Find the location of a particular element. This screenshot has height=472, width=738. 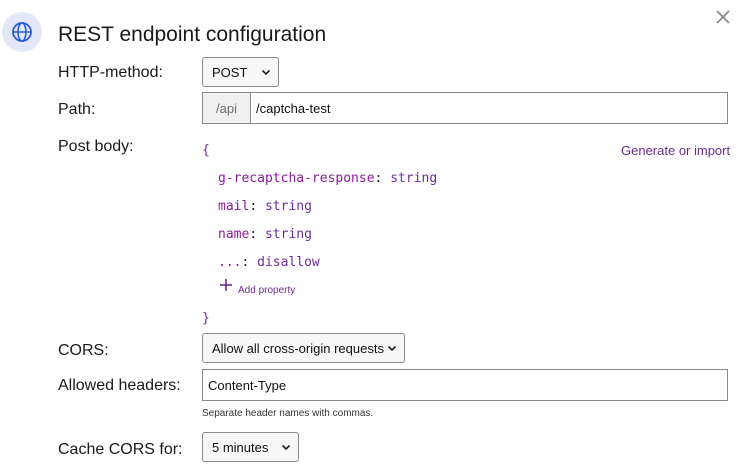

path-input is located at coordinates (489, 108).